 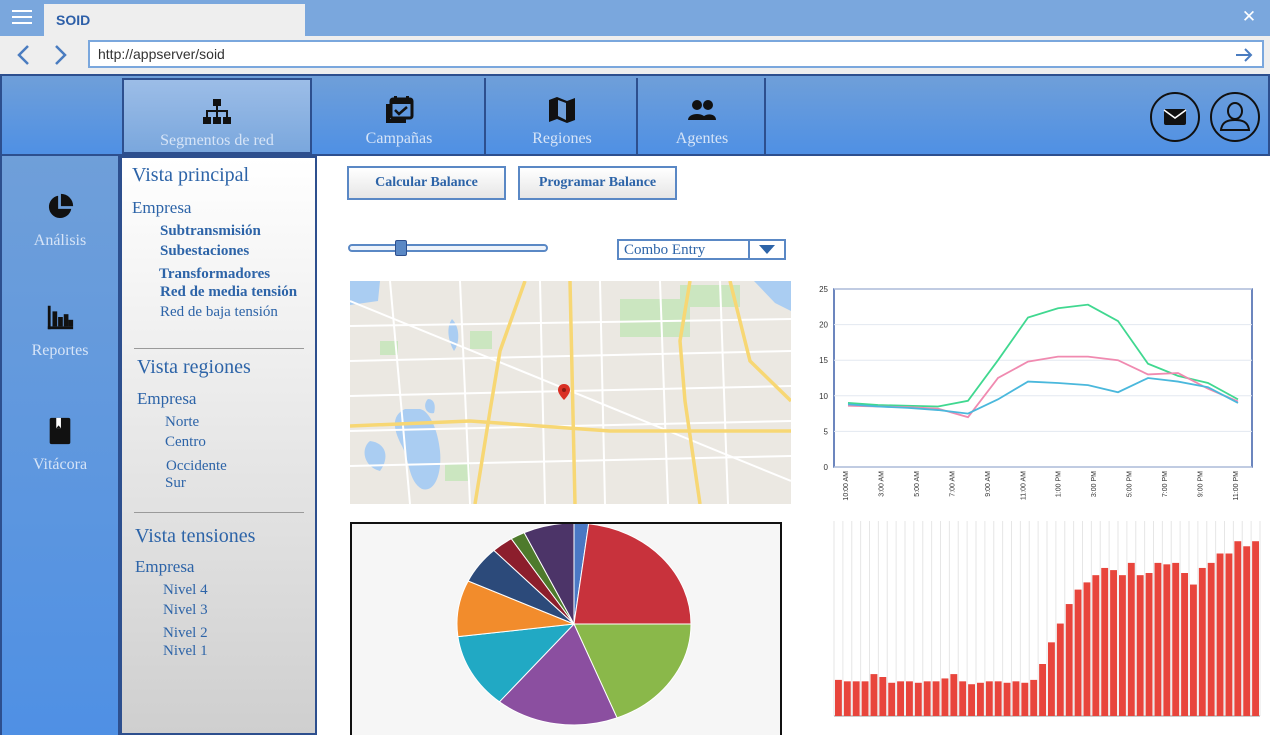 I want to click on value-slider, so click(x=449, y=249).